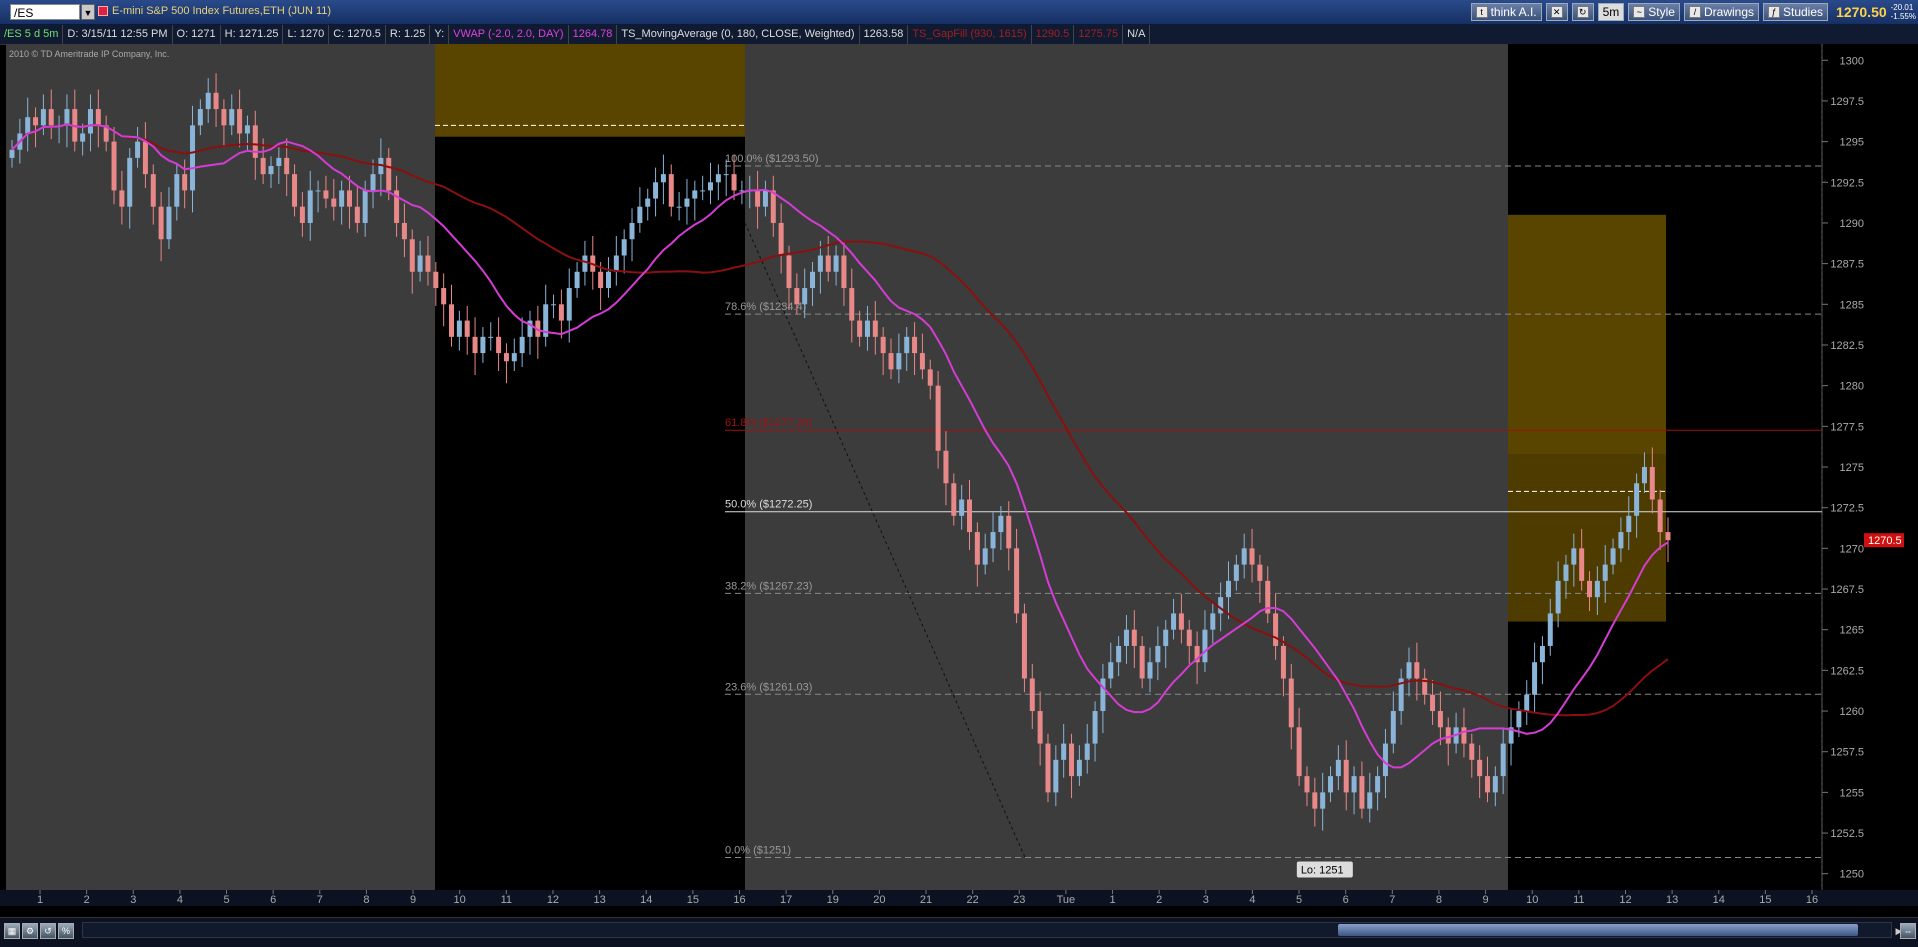 Image resolution: width=1918 pixels, height=947 pixels. Describe the element at coordinates (1774, 12) in the screenshot. I see `studies-icon: ƒ` at that location.